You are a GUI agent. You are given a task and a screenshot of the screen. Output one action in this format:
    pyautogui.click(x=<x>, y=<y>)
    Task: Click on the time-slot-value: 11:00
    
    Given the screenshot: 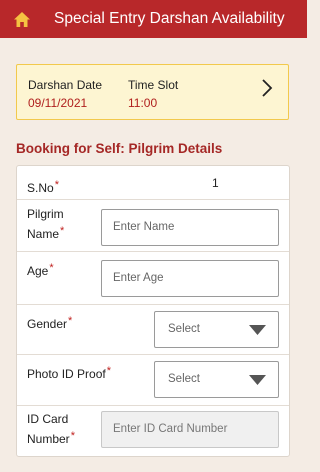 What is the action you would take?
    pyautogui.click(x=143, y=103)
    